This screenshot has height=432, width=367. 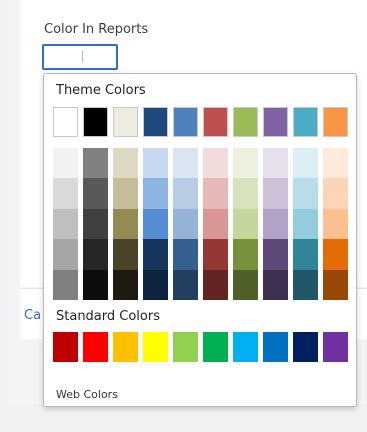 What do you see at coordinates (200, 347) in the screenshot?
I see `standard-colors-row` at bounding box center [200, 347].